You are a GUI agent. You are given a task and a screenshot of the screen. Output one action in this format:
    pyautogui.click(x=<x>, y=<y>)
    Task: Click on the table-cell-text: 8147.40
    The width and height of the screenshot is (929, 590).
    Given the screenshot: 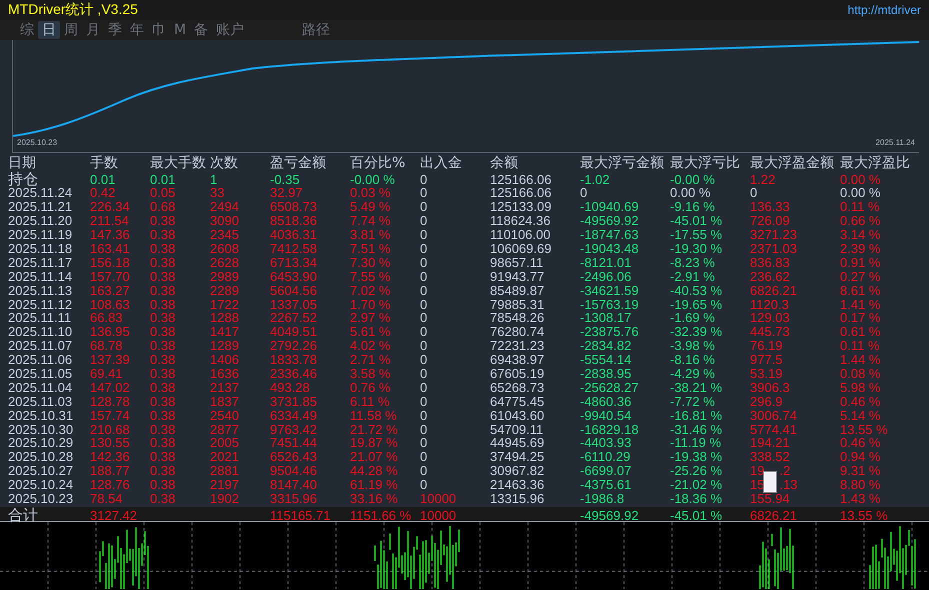 What is the action you would take?
    pyautogui.click(x=294, y=485)
    